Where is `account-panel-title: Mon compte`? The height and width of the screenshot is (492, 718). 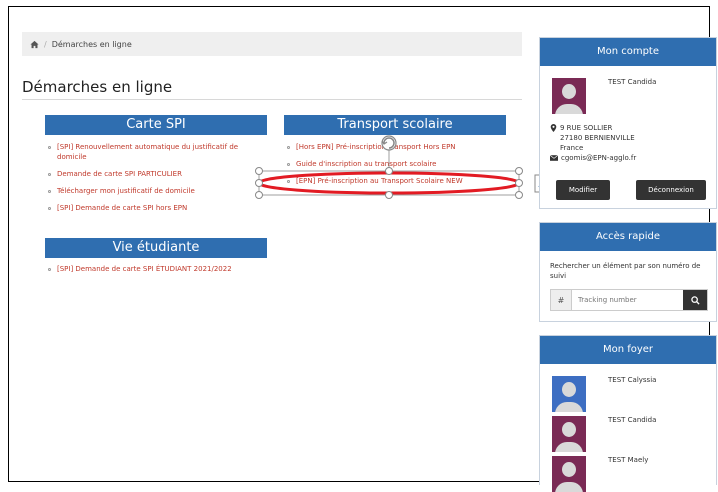
account-panel-title: Mon compte is located at coordinates (628, 52).